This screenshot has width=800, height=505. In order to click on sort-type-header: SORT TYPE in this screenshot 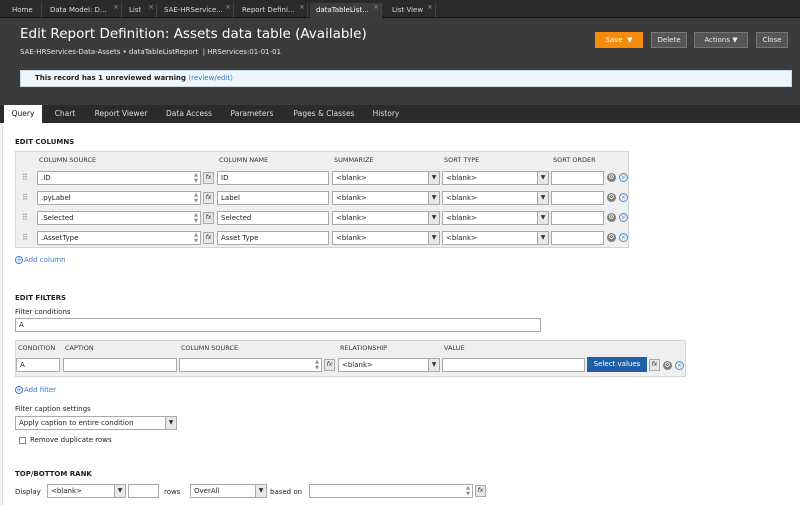, I will do `click(462, 160)`.